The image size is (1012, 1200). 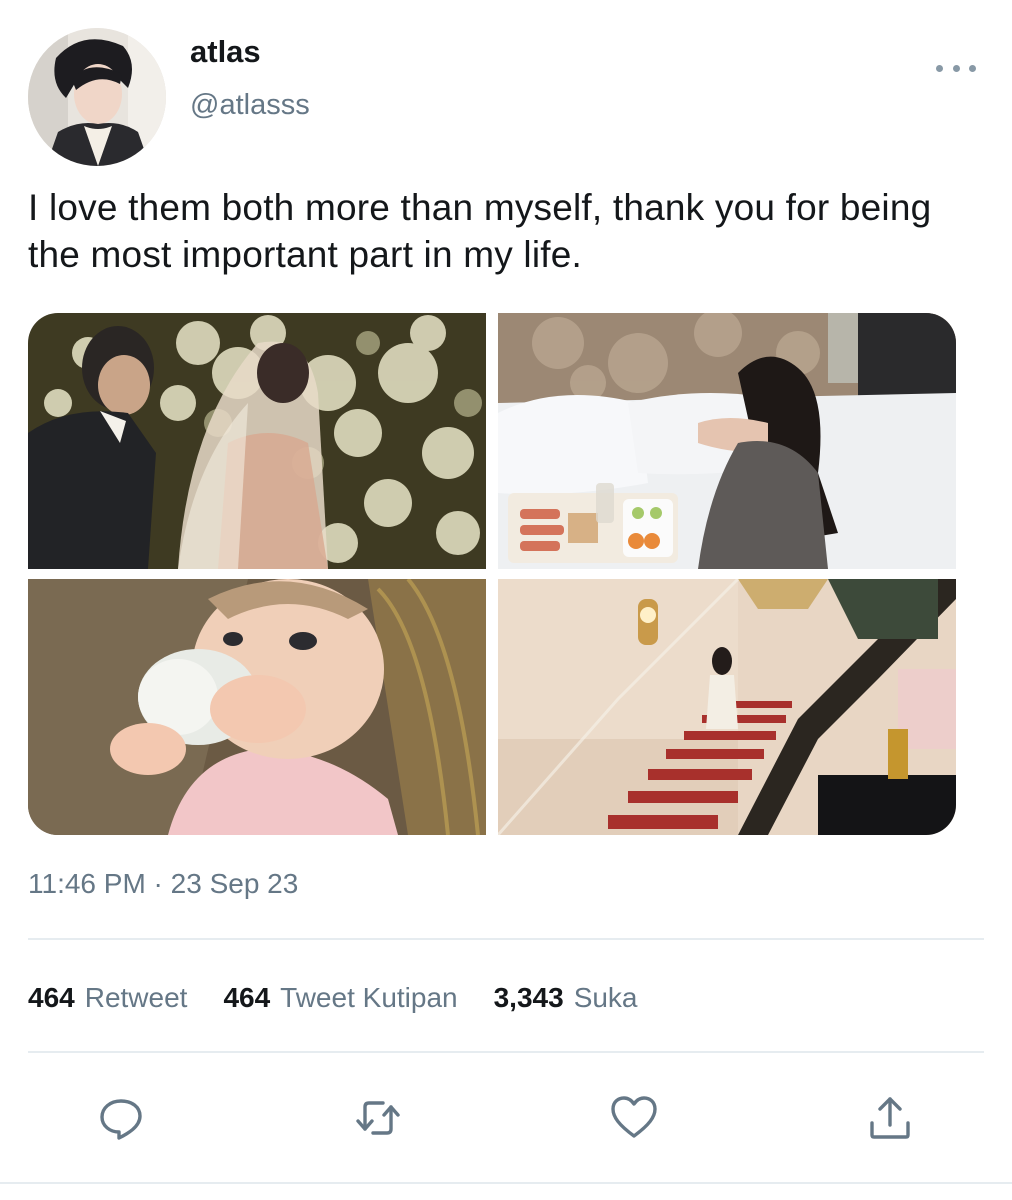 I want to click on author-display-name: atlas, so click(x=225, y=52).